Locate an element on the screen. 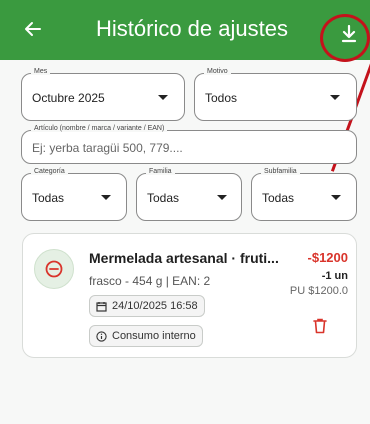 Image resolution: width=370 pixels, height=424 pixels. family-select: Familia Todas is located at coordinates (189, 194).